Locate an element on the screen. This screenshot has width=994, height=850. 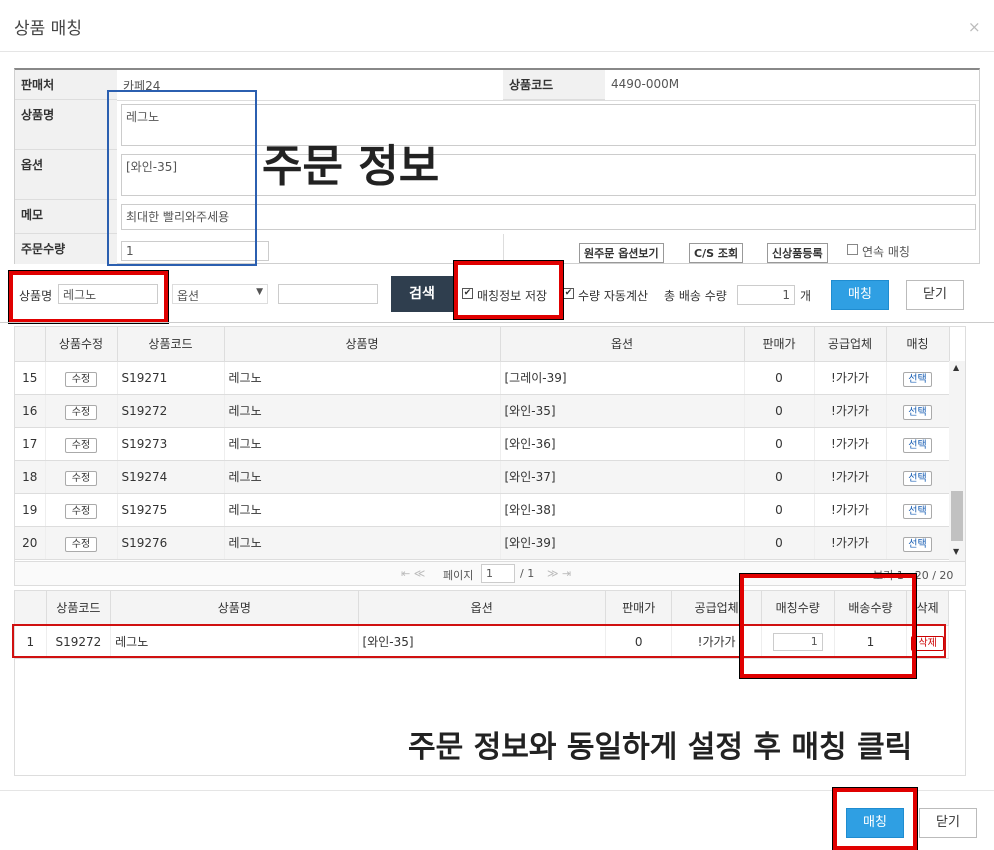
continuous-checkbox is located at coordinates (852, 249).